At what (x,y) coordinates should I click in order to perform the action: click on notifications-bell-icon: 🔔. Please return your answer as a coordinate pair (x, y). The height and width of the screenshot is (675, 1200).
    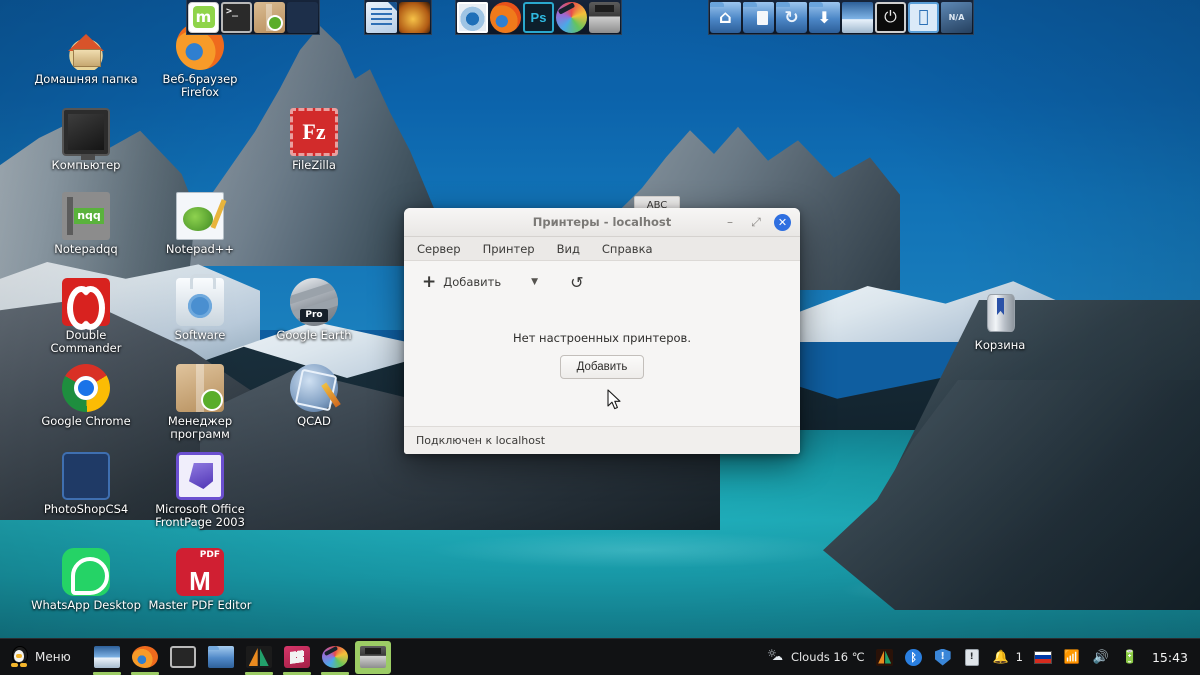
    Looking at the image, I should click on (1001, 657).